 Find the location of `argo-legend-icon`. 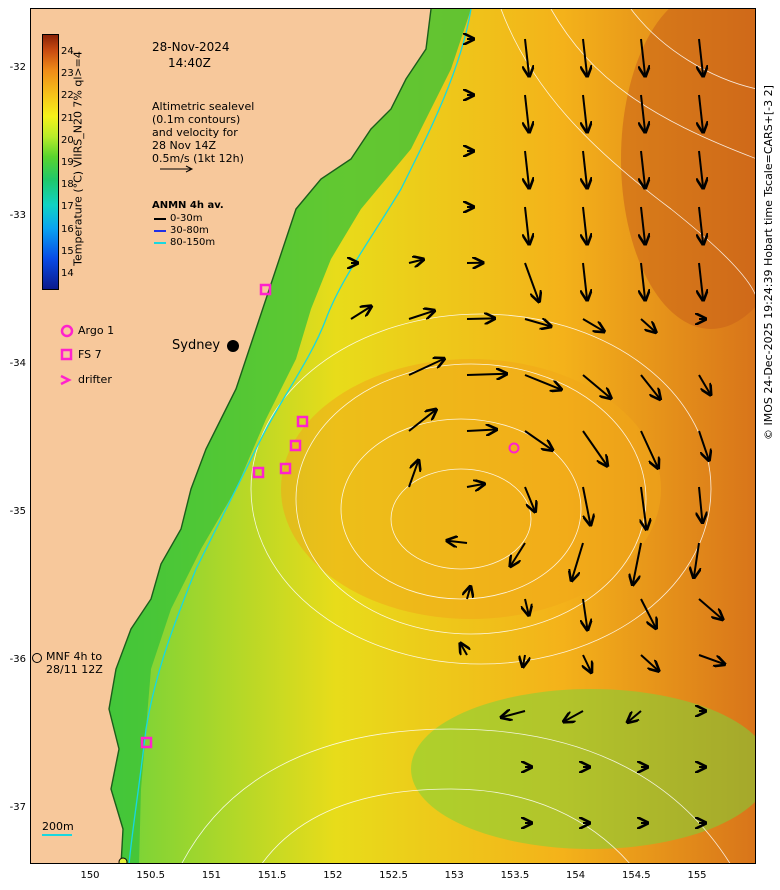

argo-legend-icon is located at coordinates (67, 331).